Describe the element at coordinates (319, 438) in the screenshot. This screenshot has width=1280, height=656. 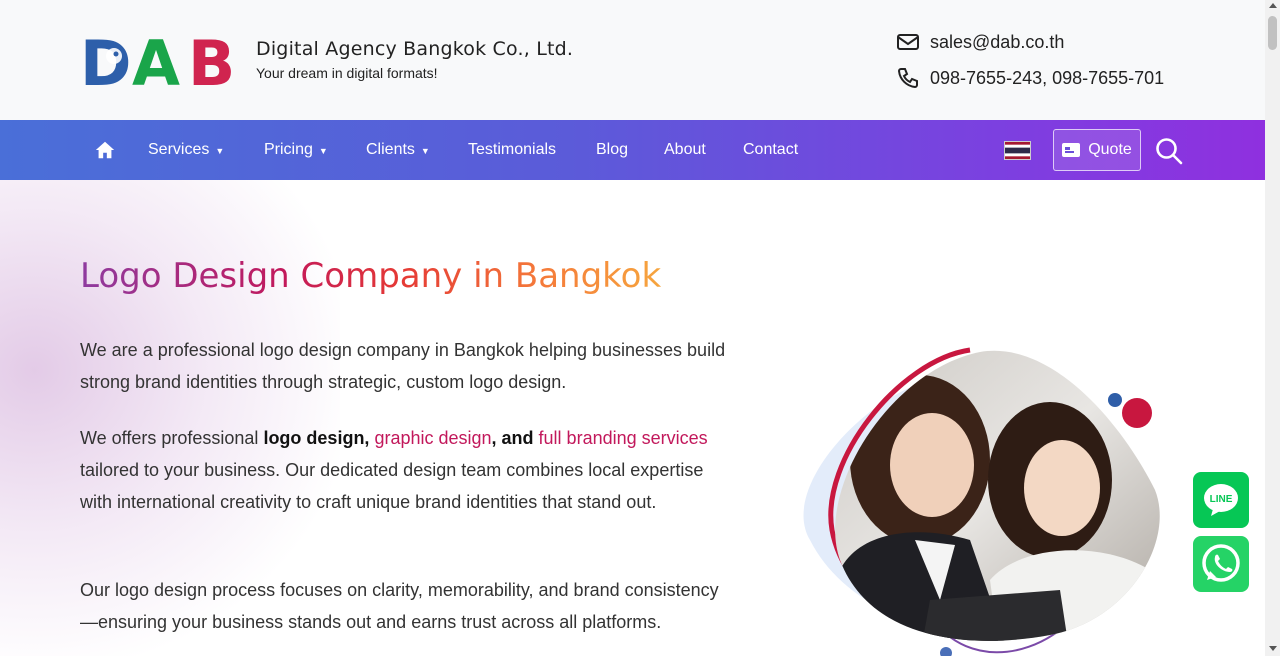
I see `p2-bold-logo-design: logo design,` at that location.